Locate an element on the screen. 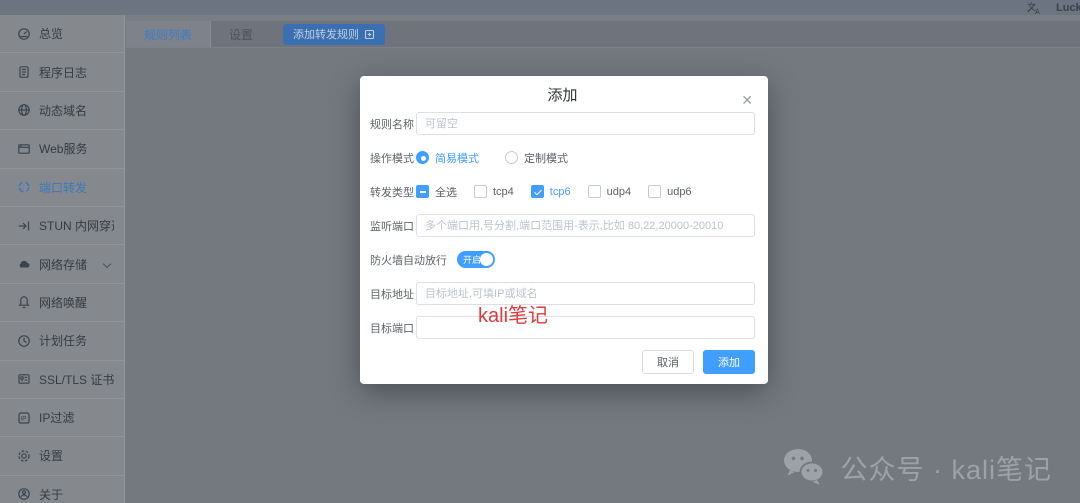  sidebar-item-network-storage: 网络存储 is located at coordinates (62, 264).